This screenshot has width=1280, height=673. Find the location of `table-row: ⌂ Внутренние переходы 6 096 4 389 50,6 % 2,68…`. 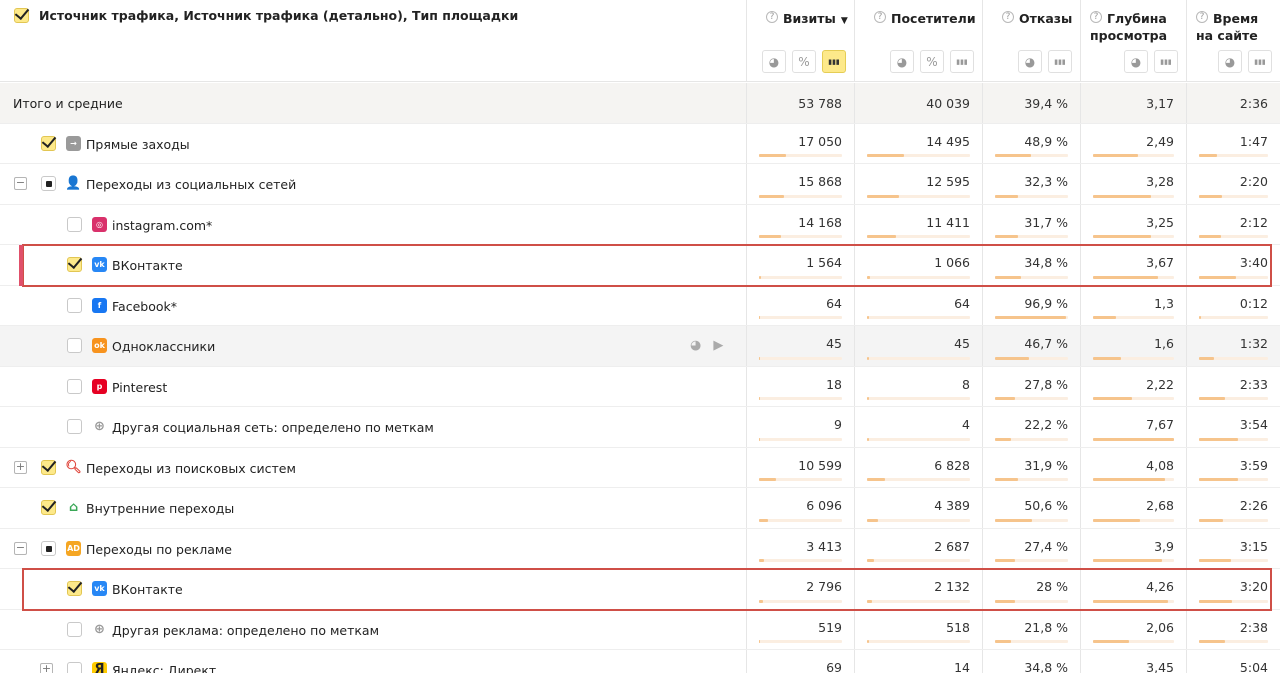

table-row: ⌂ Внутренние переходы 6 096 4 389 50,6 % 2,68… is located at coordinates (640, 508).